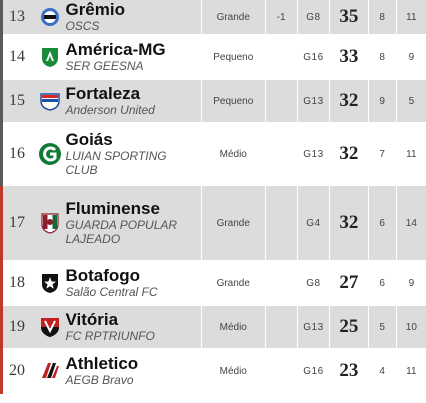 This screenshot has height=403, width=426. What do you see at coordinates (121, 232) in the screenshot?
I see `coach-name: GUARDA POPULAR LAJEADO` at bounding box center [121, 232].